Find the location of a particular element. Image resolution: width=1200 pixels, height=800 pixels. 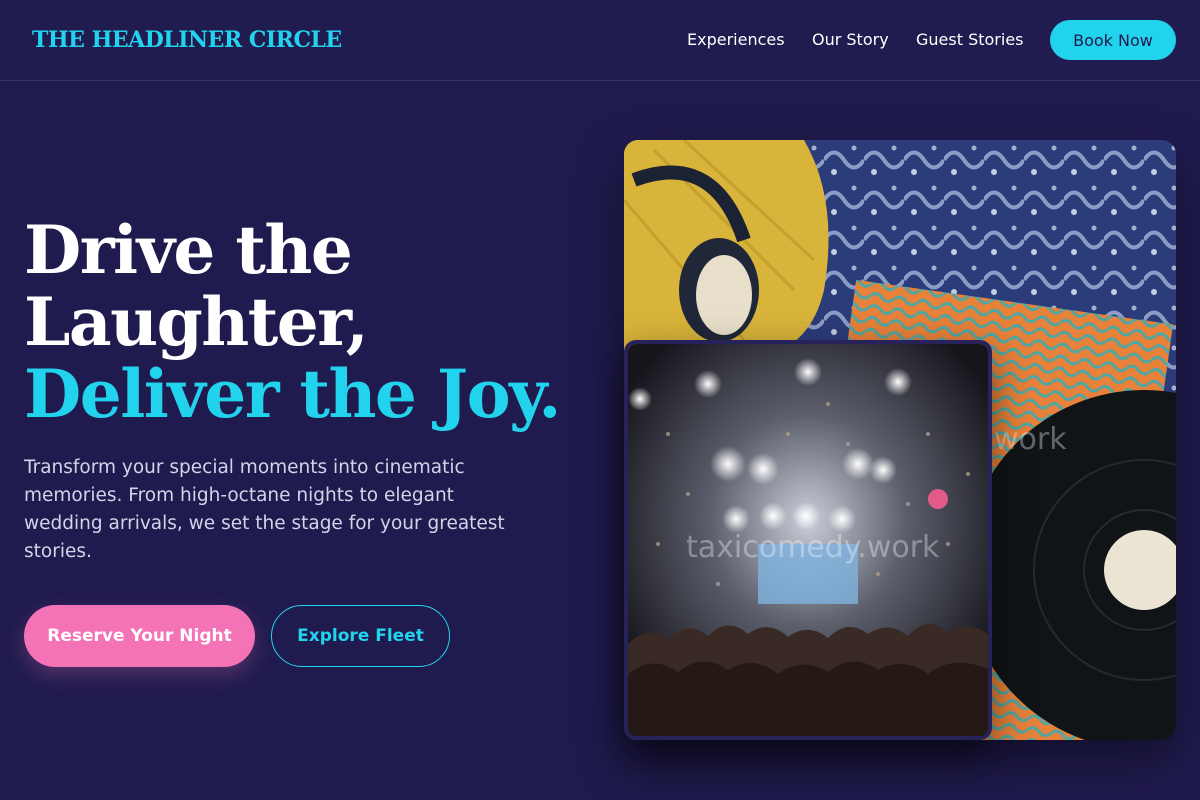

nav-link-experiences: Experiences is located at coordinates (736, 39).